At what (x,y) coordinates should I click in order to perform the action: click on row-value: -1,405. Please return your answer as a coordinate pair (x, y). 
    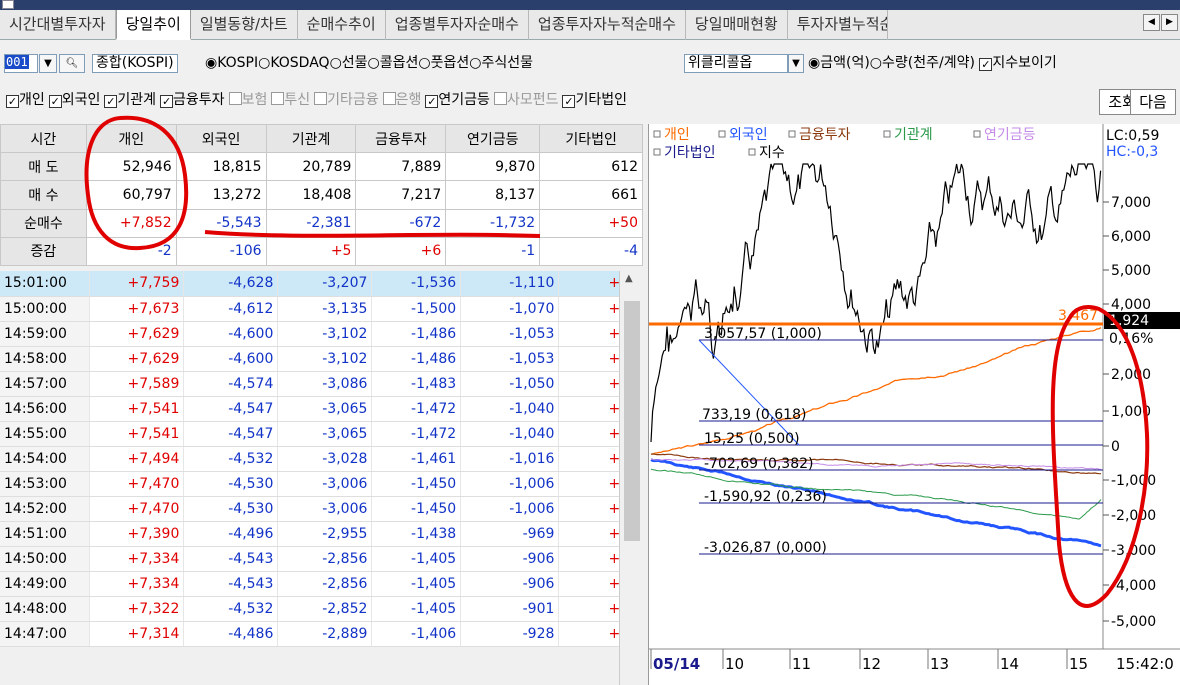
    Looking at the image, I should click on (416, 609).